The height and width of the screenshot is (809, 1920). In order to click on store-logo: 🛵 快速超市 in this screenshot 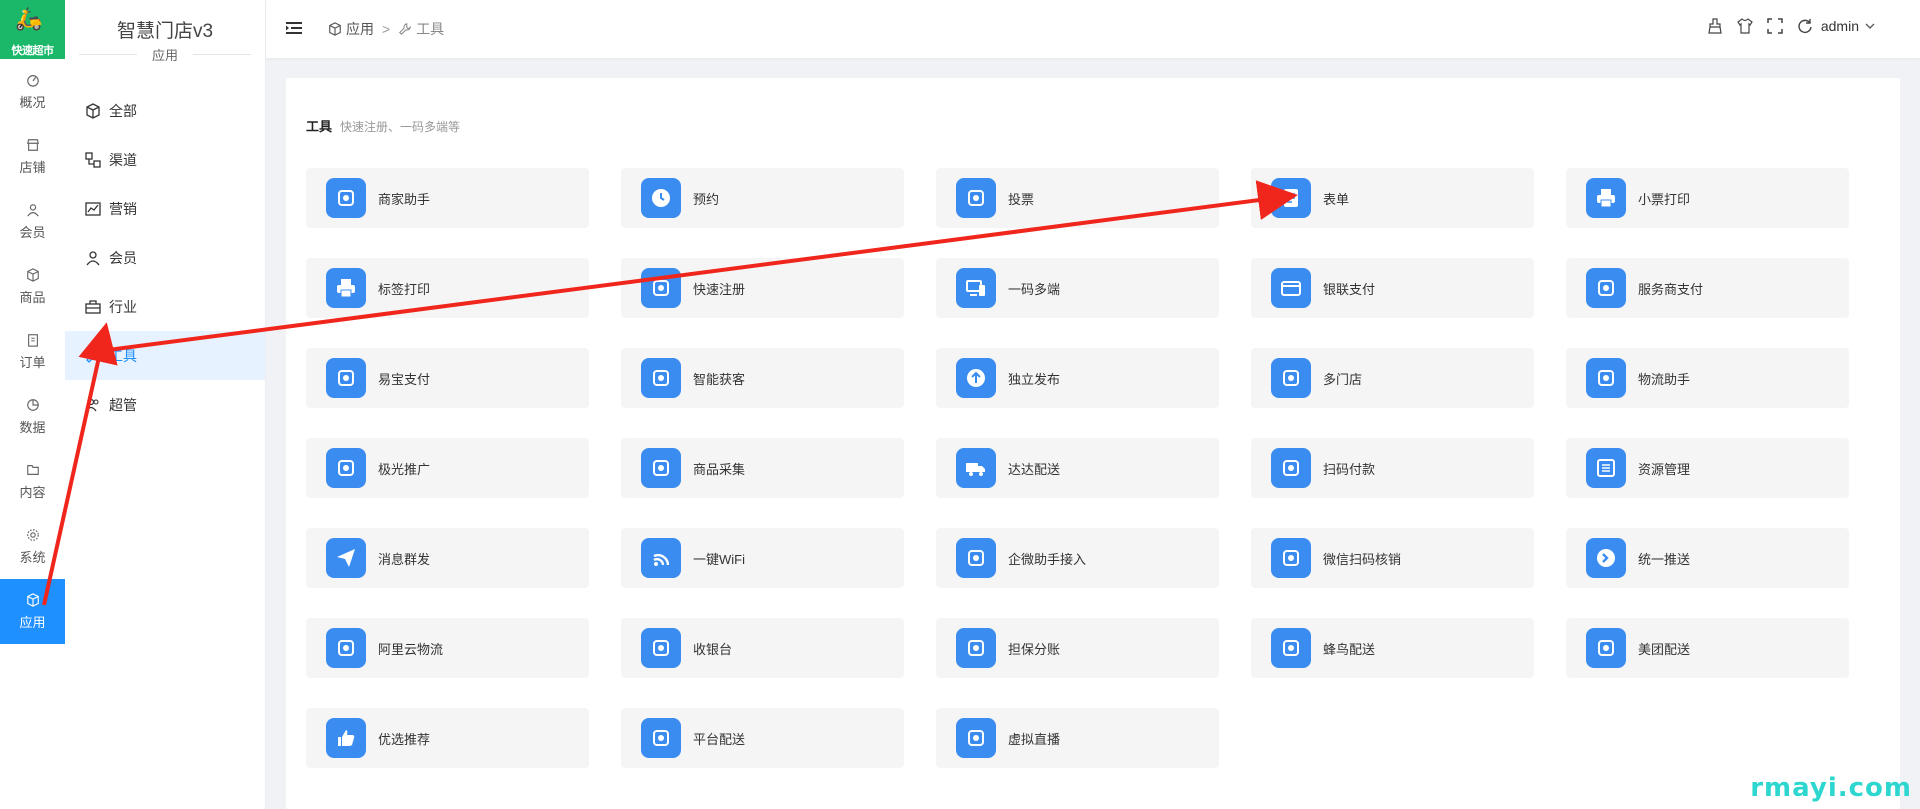, I will do `click(32, 29)`.